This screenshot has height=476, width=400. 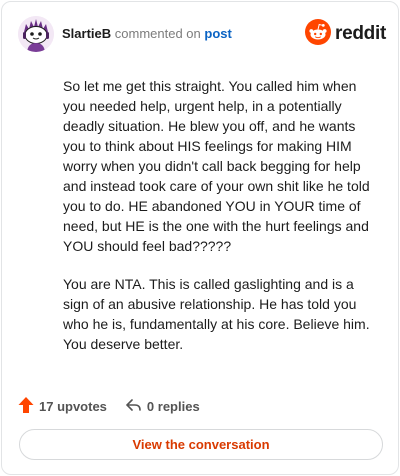 I want to click on byline: SlartieB commented on post, so click(x=147, y=34).